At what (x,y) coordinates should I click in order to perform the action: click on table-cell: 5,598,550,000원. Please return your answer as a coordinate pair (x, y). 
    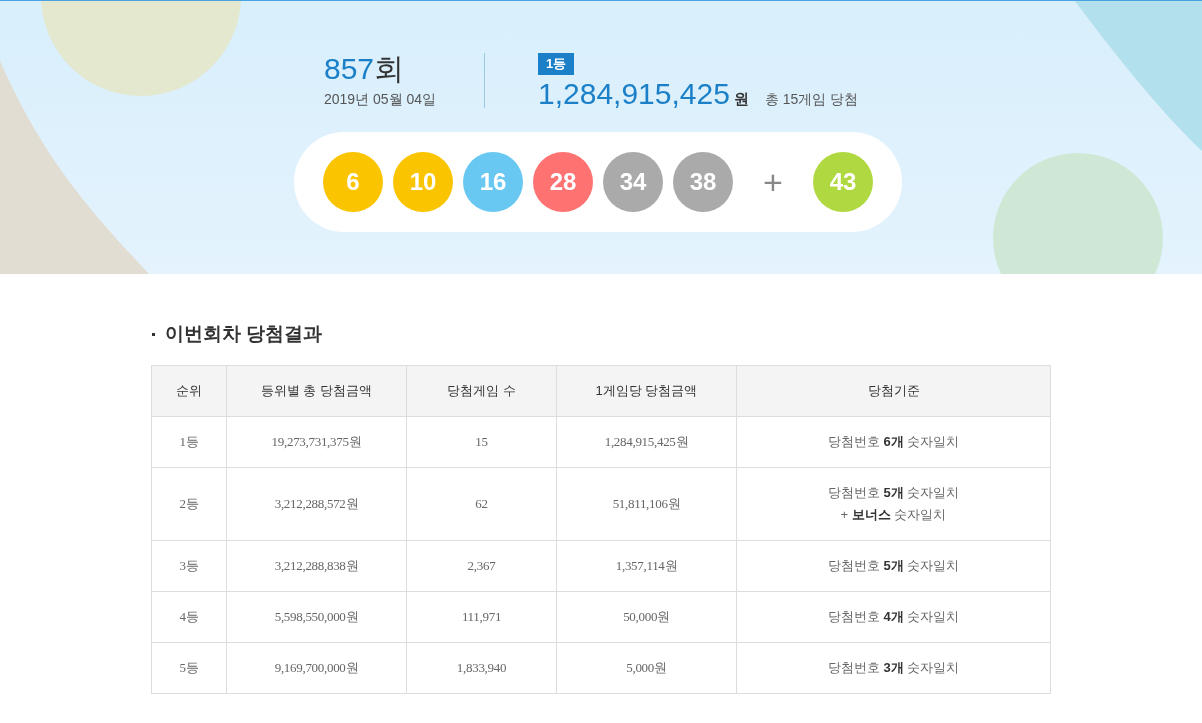
    Looking at the image, I should click on (316, 616).